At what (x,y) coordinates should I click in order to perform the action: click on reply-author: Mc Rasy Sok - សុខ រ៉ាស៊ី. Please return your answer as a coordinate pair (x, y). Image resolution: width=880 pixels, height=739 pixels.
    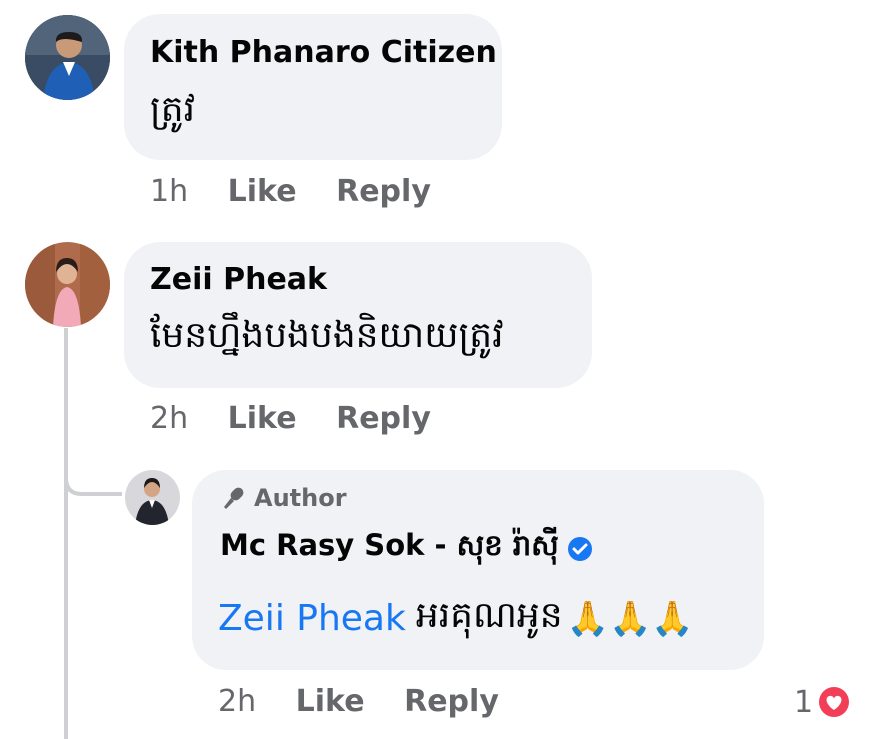
    Looking at the image, I should click on (389, 549).